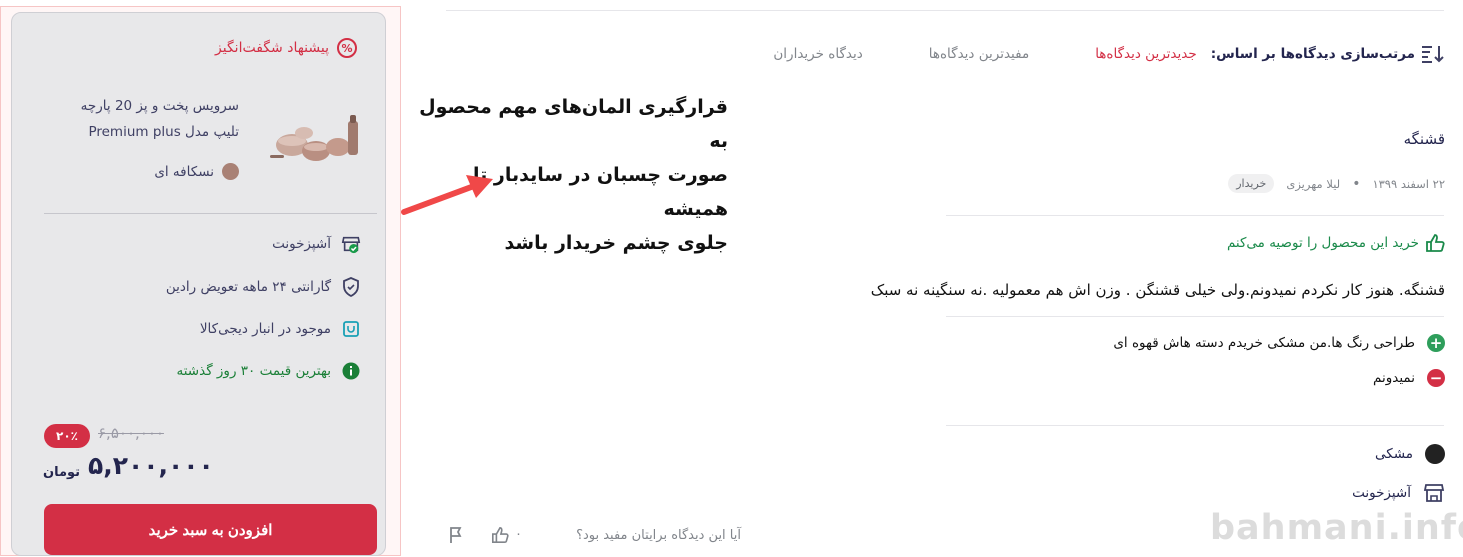 The width and height of the screenshot is (1463, 557). I want to click on review-divider, so click(1195, 215).